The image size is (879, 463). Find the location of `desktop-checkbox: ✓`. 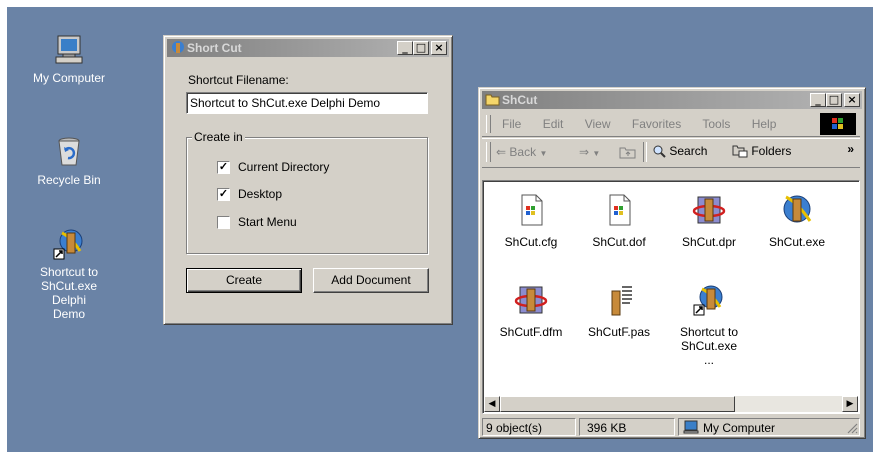

desktop-checkbox: ✓ is located at coordinates (223, 194).